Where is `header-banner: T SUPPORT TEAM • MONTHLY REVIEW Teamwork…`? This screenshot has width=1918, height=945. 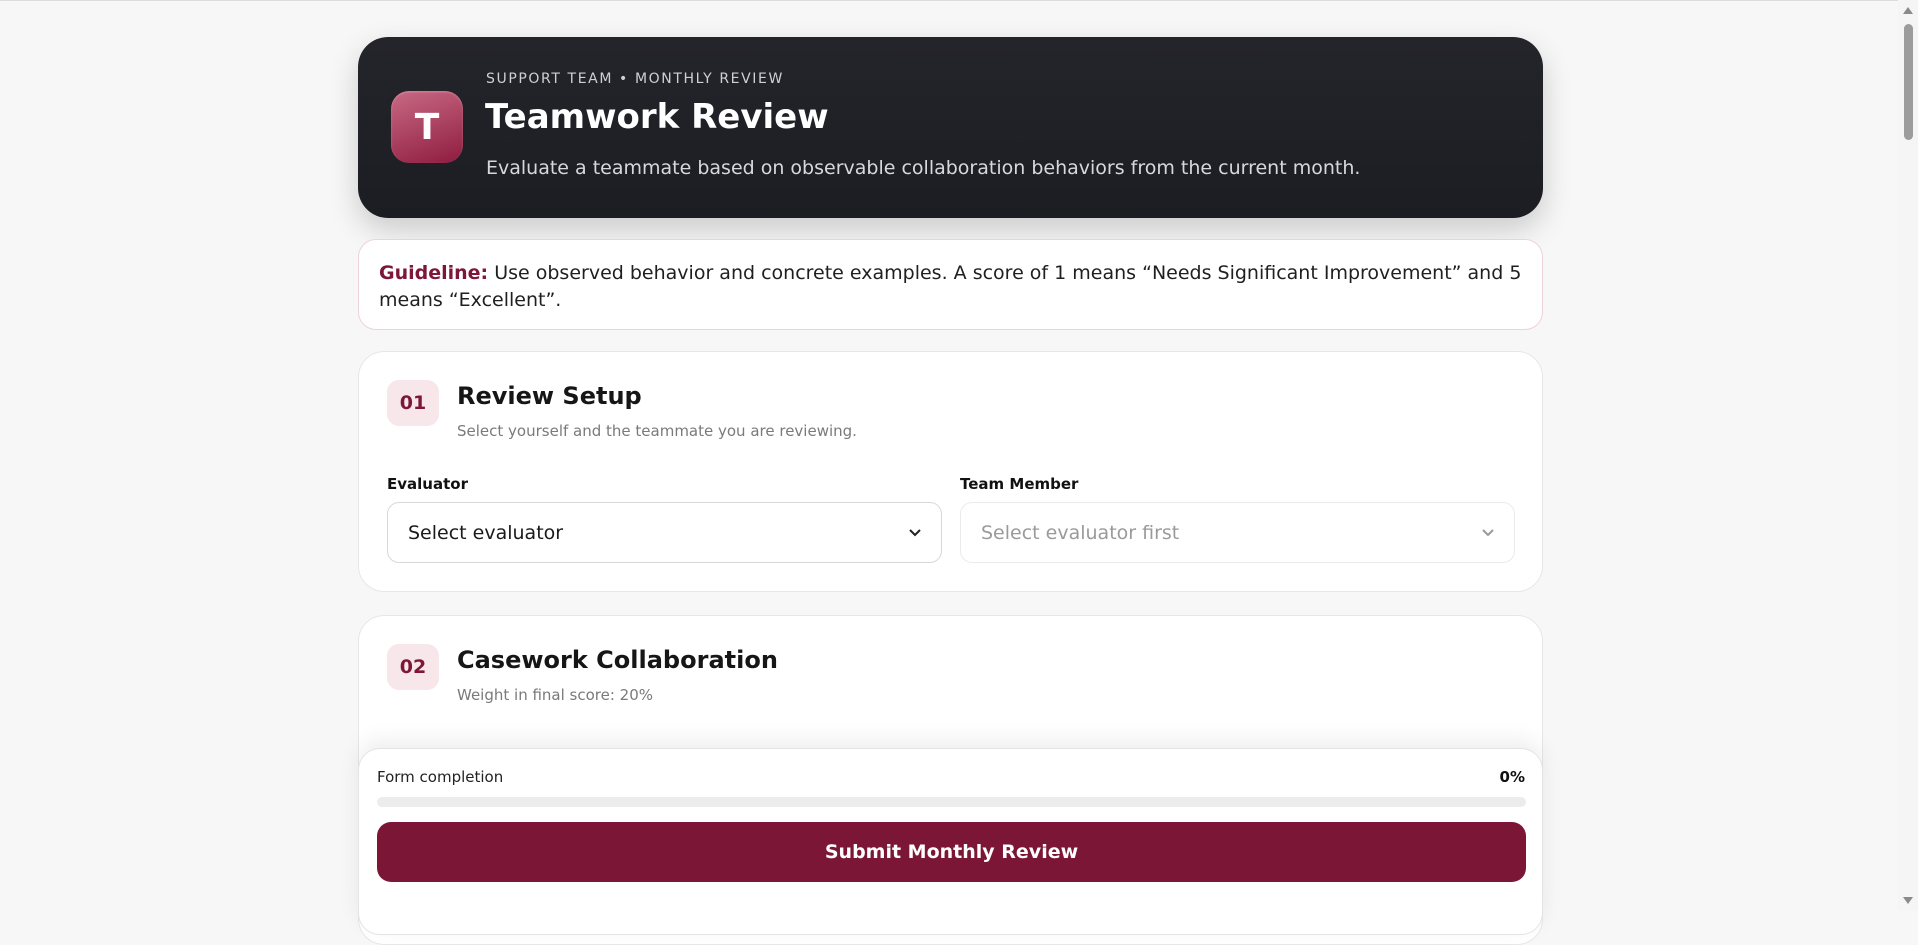
header-banner: T SUPPORT TEAM • MONTHLY REVIEW Teamwork… is located at coordinates (950, 127).